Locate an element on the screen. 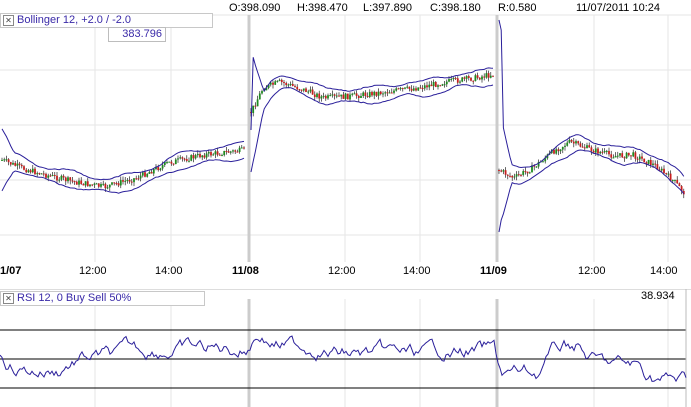 This screenshot has width=691, height=407. time-axis-label: 1/07 is located at coordinates (11, 271).